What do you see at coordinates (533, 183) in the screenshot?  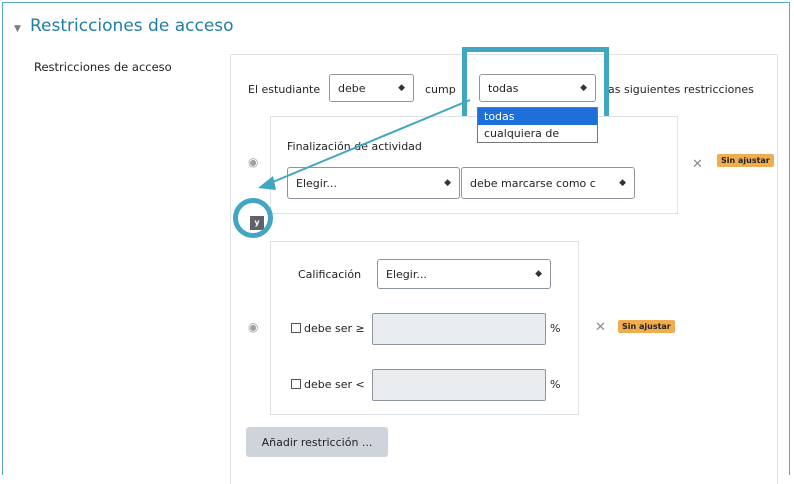 I see `completion-state-value: debe marcarse como c` at bounding box center [533, 183].